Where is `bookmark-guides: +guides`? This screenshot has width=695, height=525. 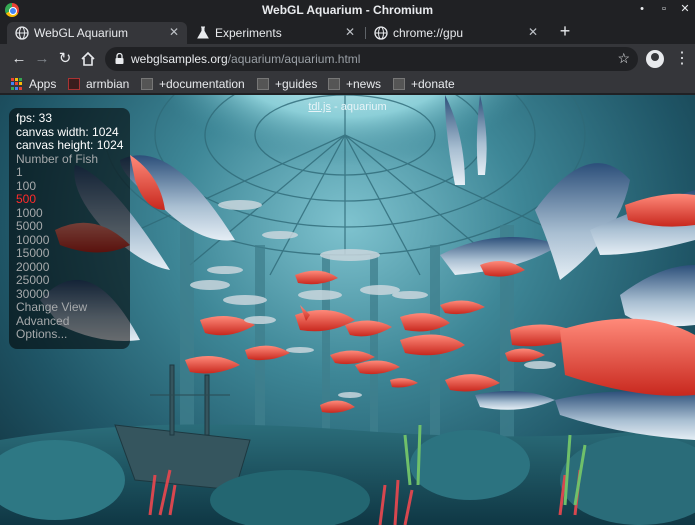 bookmark-guides: +guides is located at coordinates (292, 84).